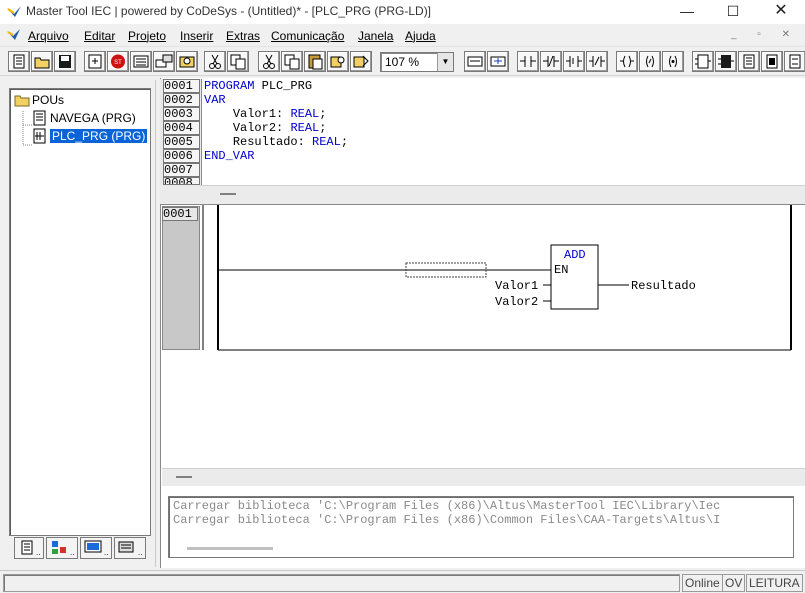 The height and width of the screenshot is (593, 805). I want to click on coil-icon, so click(627, 61).